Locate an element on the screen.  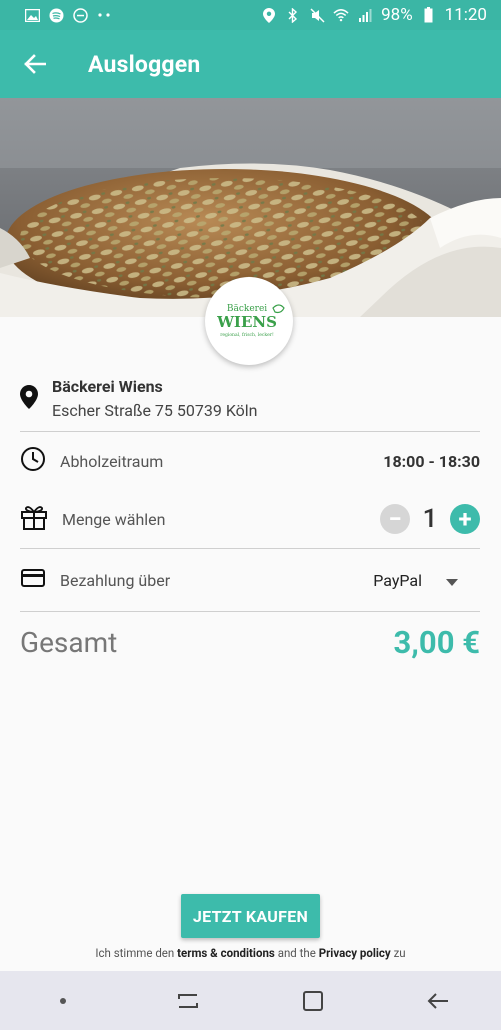
buy-now-button: JETZT KAUFEN is located at coordinates (250, 916).